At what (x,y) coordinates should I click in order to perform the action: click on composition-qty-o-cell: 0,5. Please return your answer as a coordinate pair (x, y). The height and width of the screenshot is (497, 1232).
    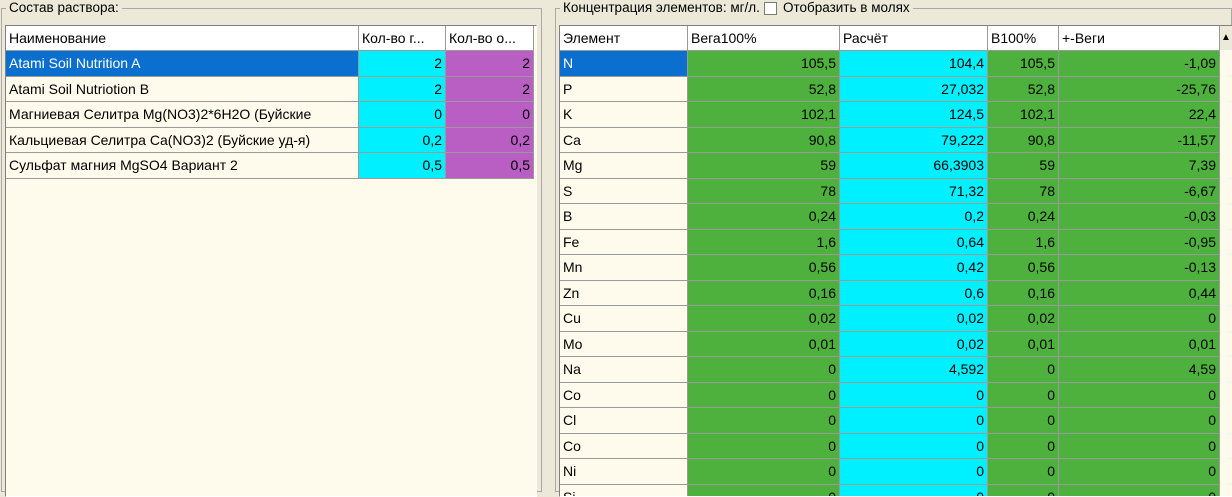
    Looking at the image, I should click on (490, 166).